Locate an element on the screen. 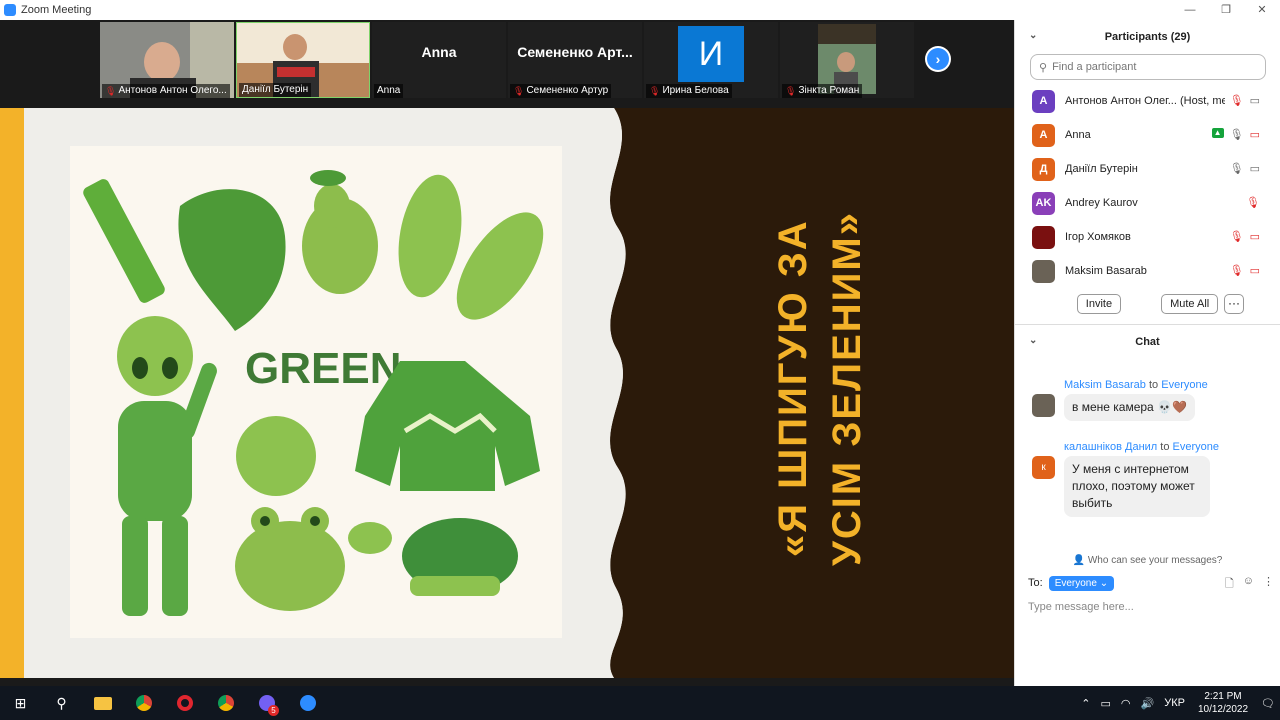  battery-icon: ▭ is located at coordinates (1106, 703).